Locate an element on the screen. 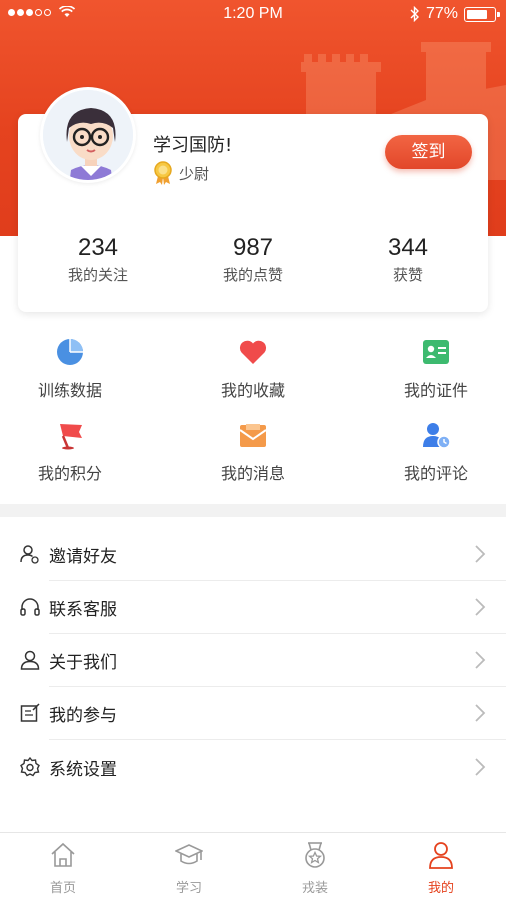  rank-label: 少尉 is located at coordinates (194, 173).